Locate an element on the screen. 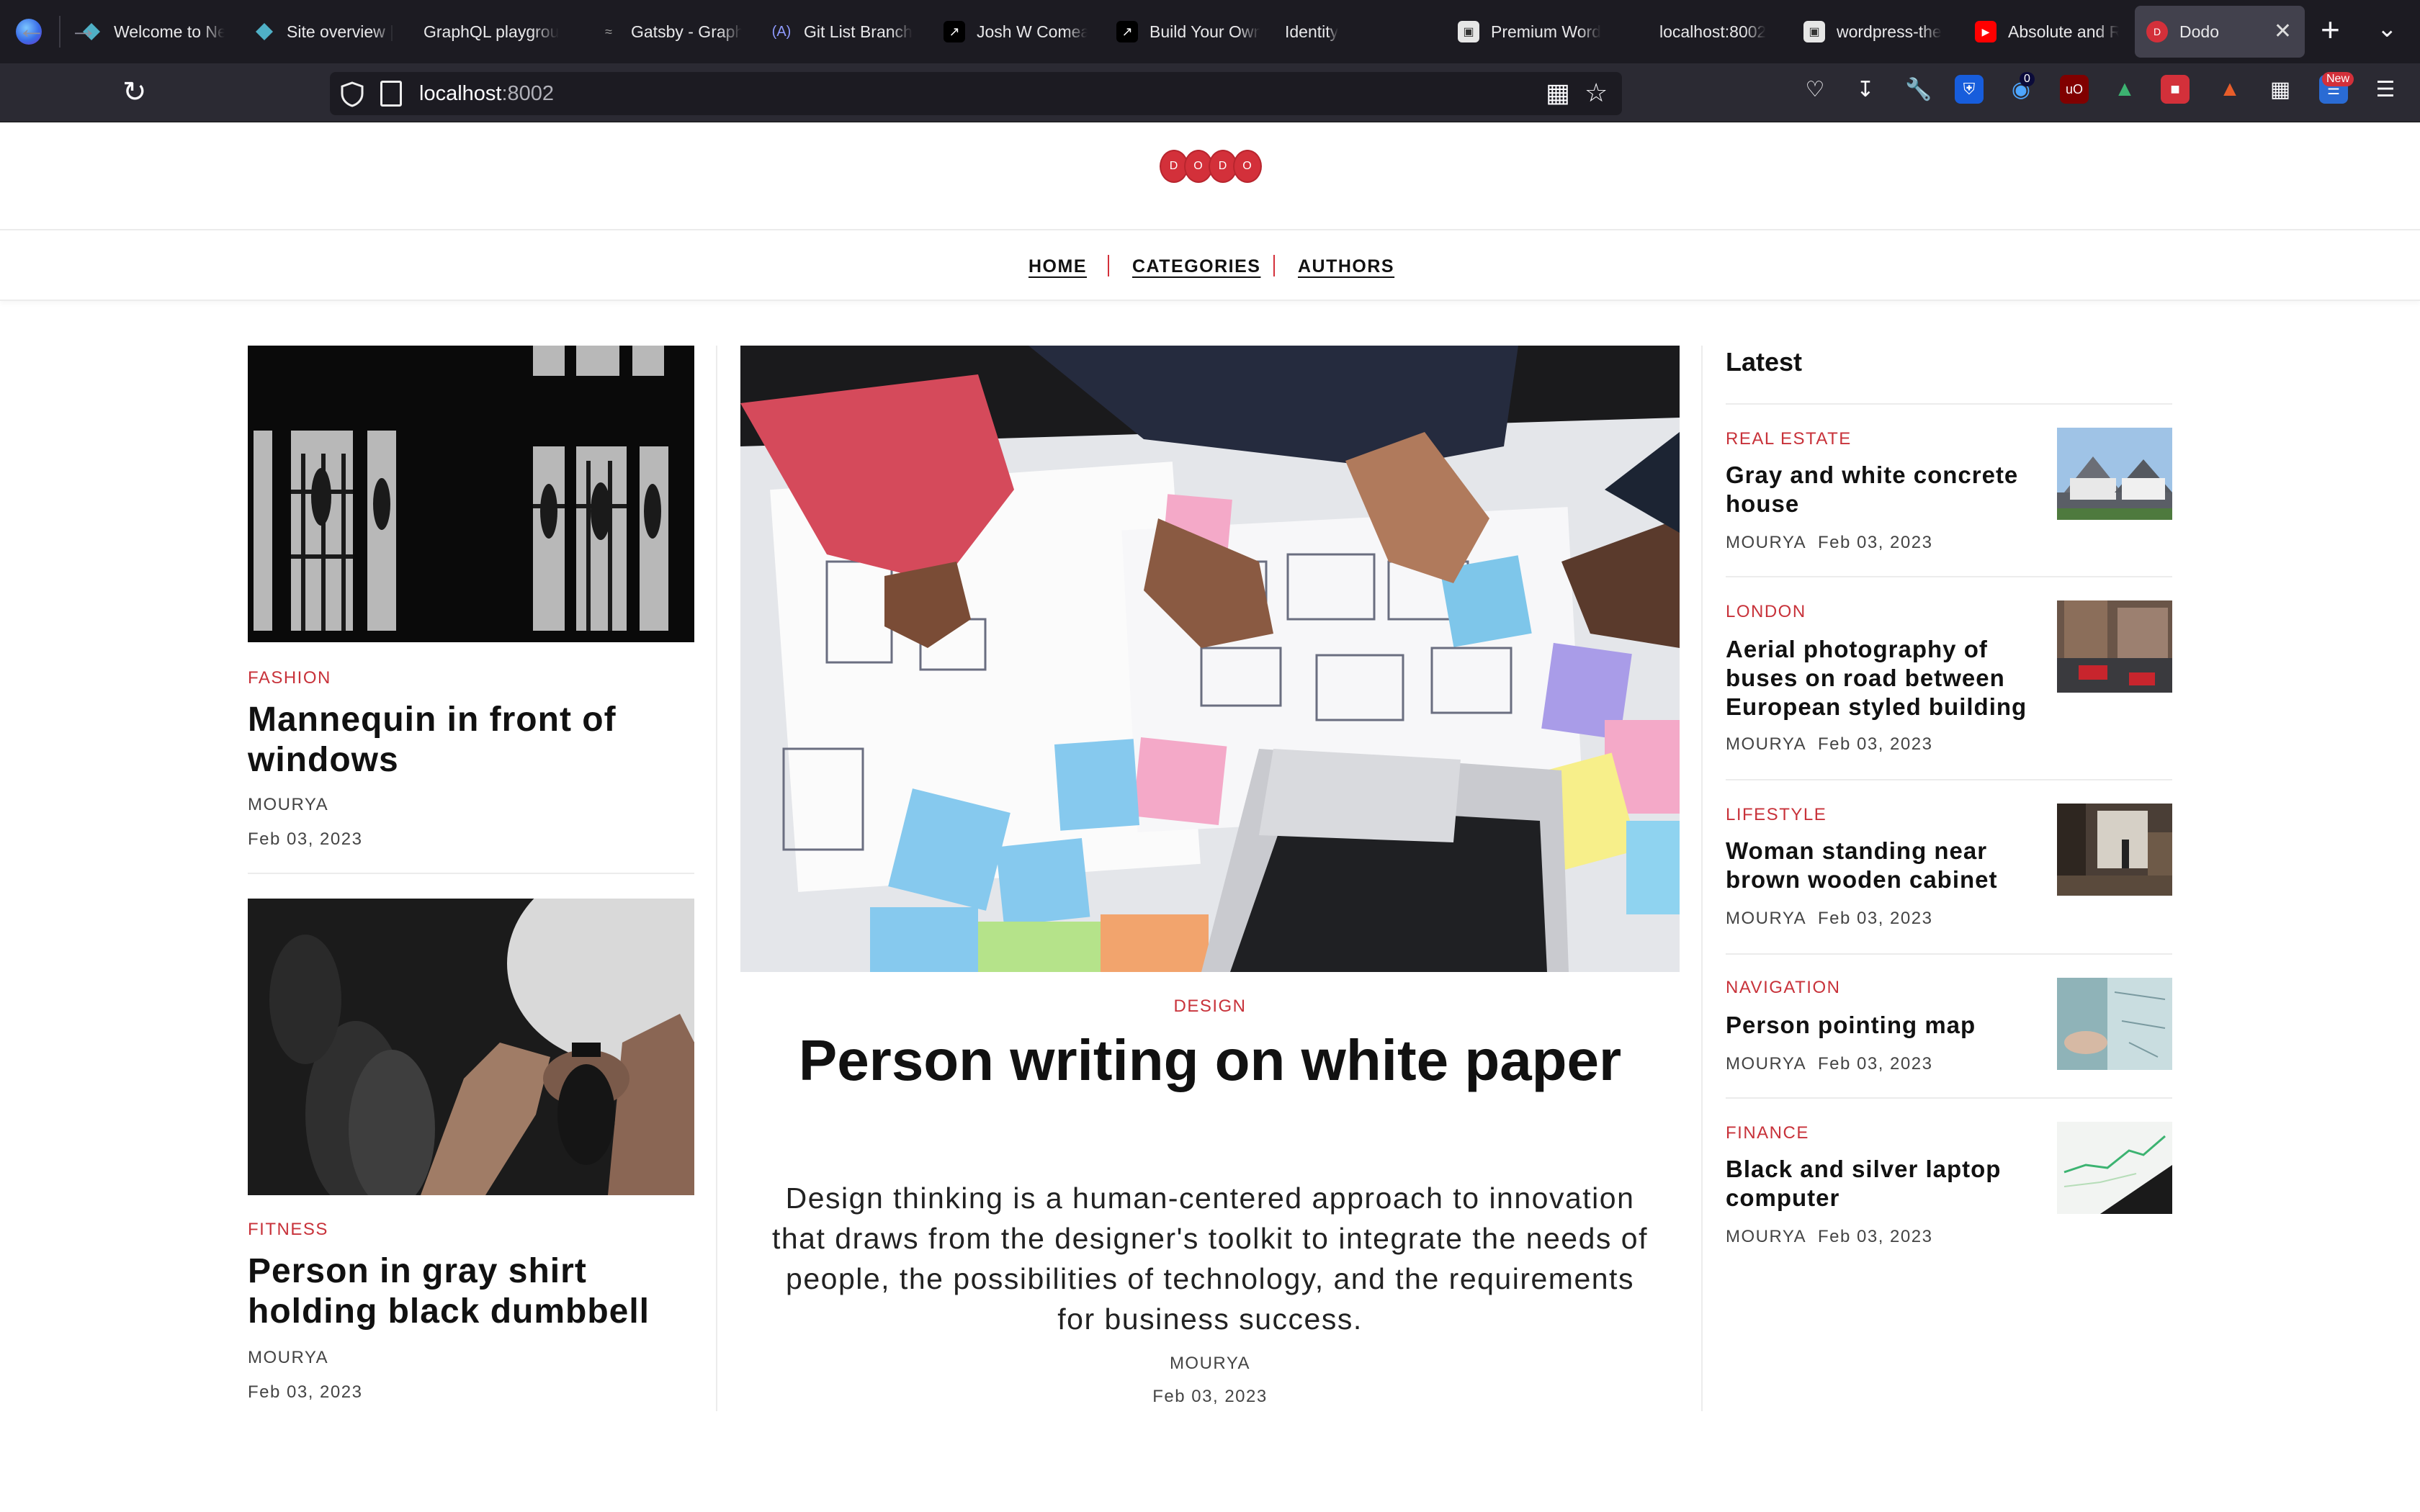 This screenshot has height=1512, width=2420. tab-label: Dodo is located at coordinates (2199, 31).